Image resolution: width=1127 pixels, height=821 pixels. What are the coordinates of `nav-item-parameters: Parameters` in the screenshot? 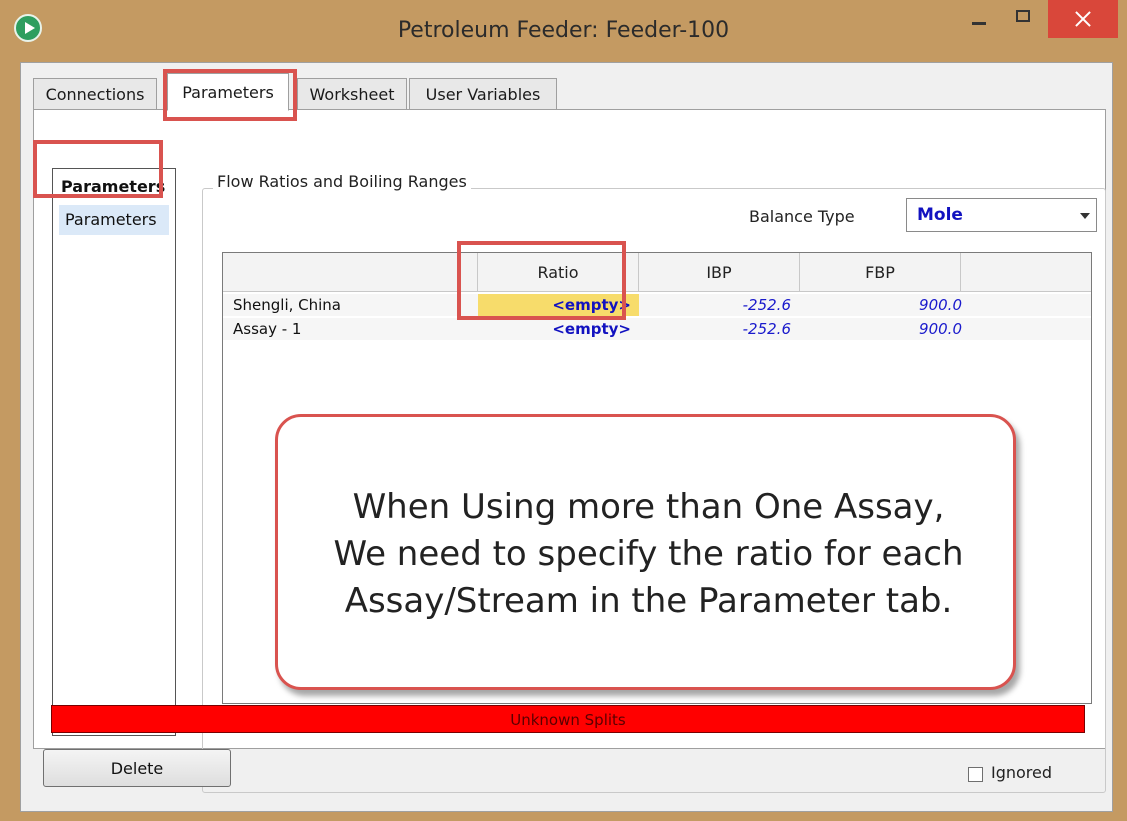 It's located at (114, 220).